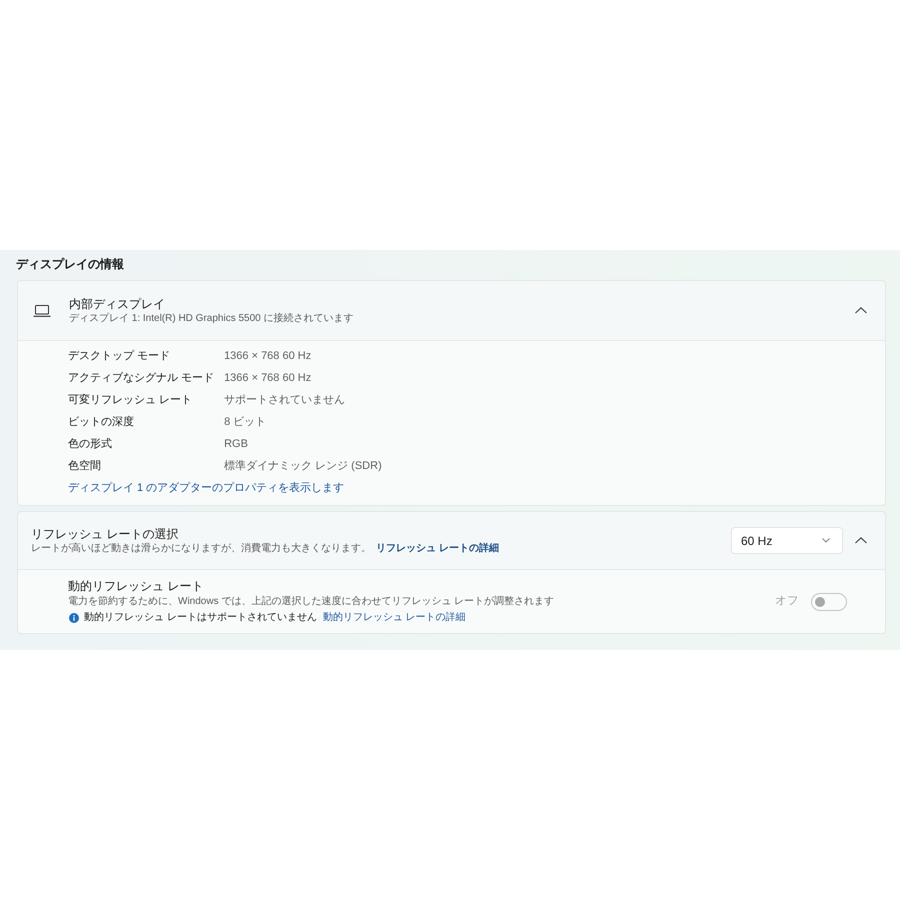 This screenshot has width=900, height=900. What do you see at coordinates (303, 466) in the screenshot?
I see `property-value: 標準ダイナミック レンジ (SDR)` at bounding box center [303, 466].